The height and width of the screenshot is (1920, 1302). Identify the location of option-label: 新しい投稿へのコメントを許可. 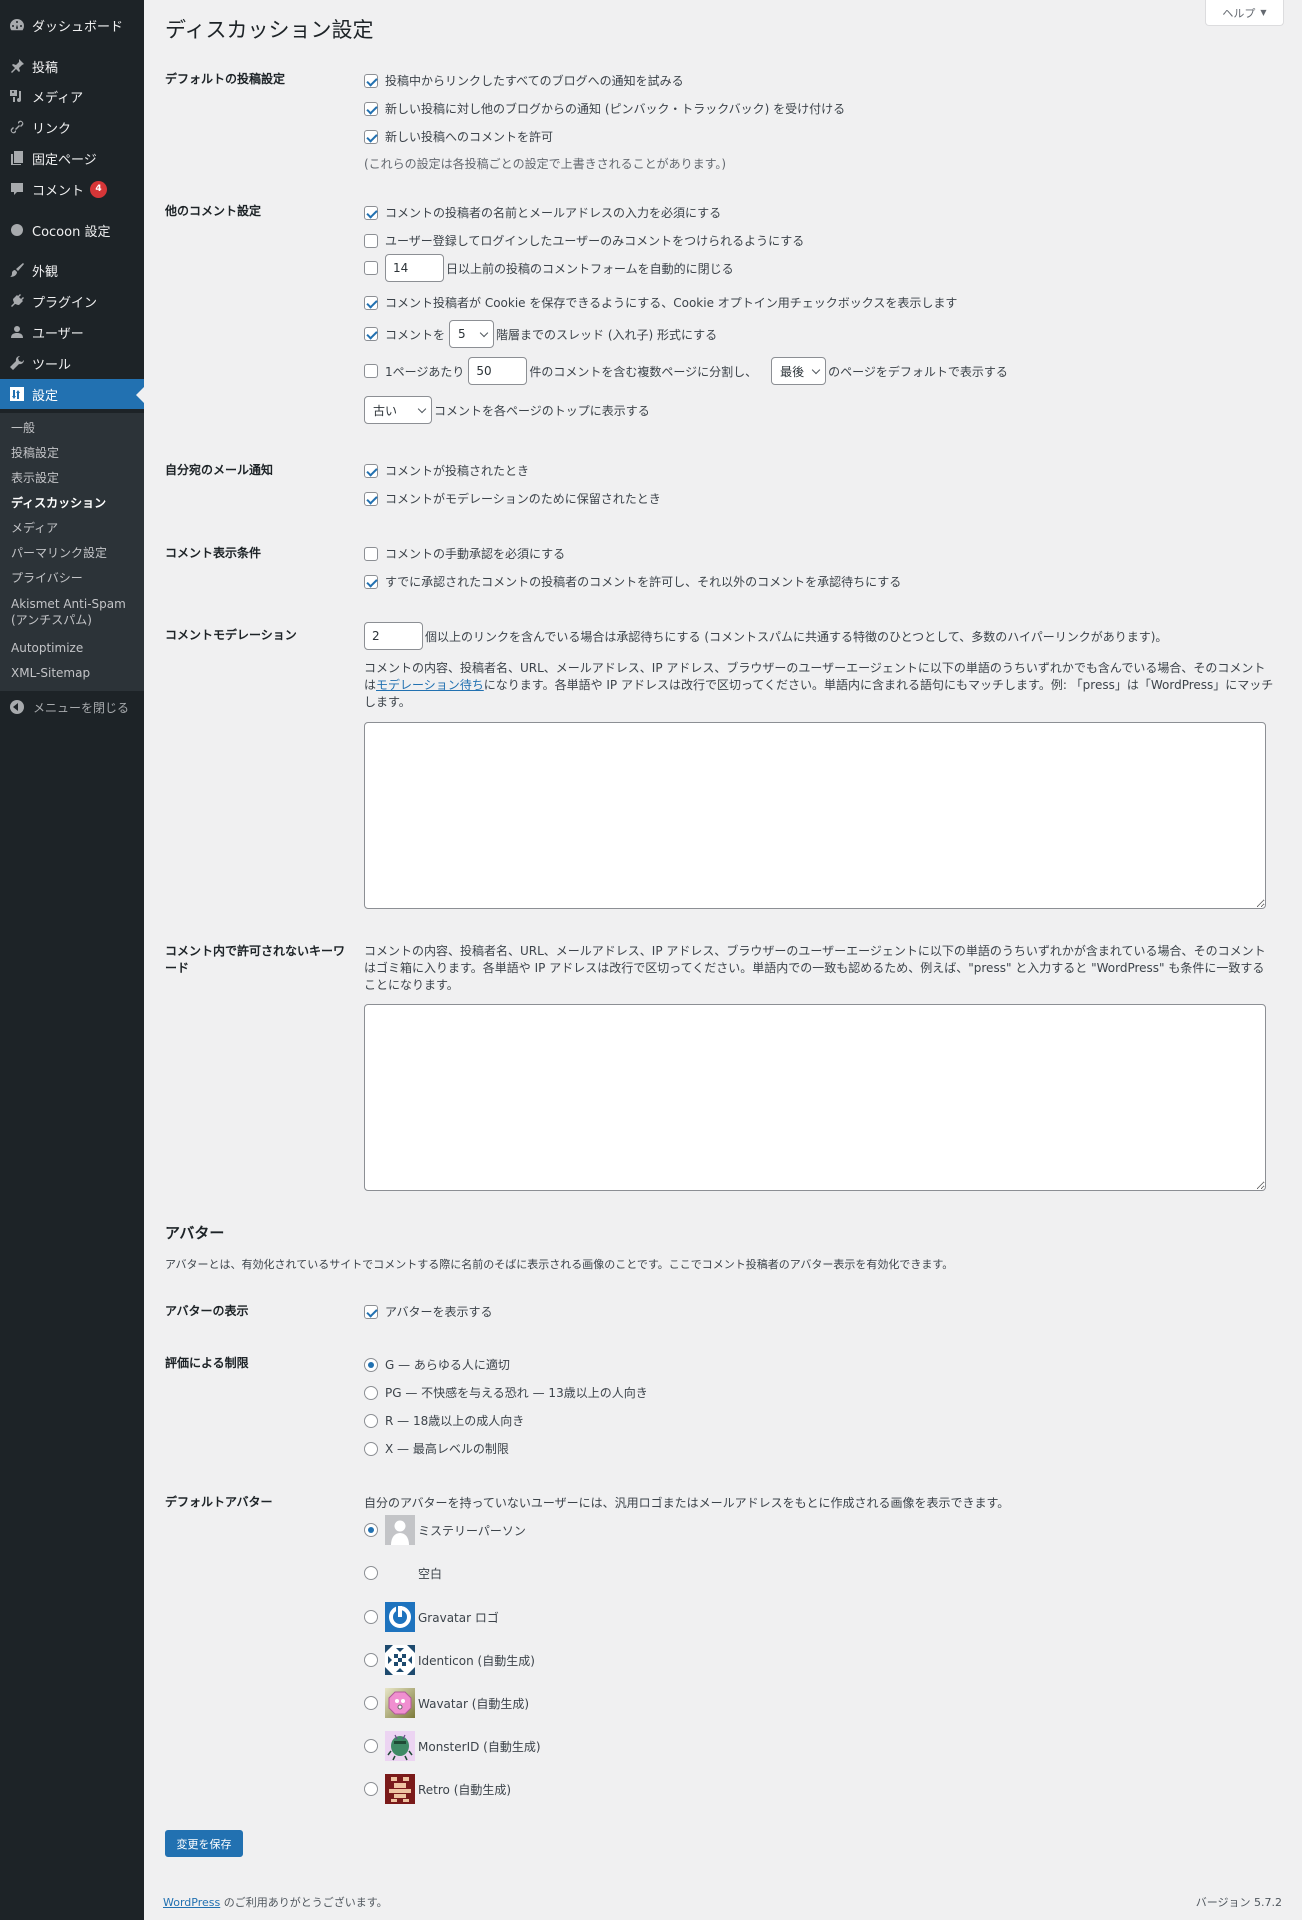
(469, 137).